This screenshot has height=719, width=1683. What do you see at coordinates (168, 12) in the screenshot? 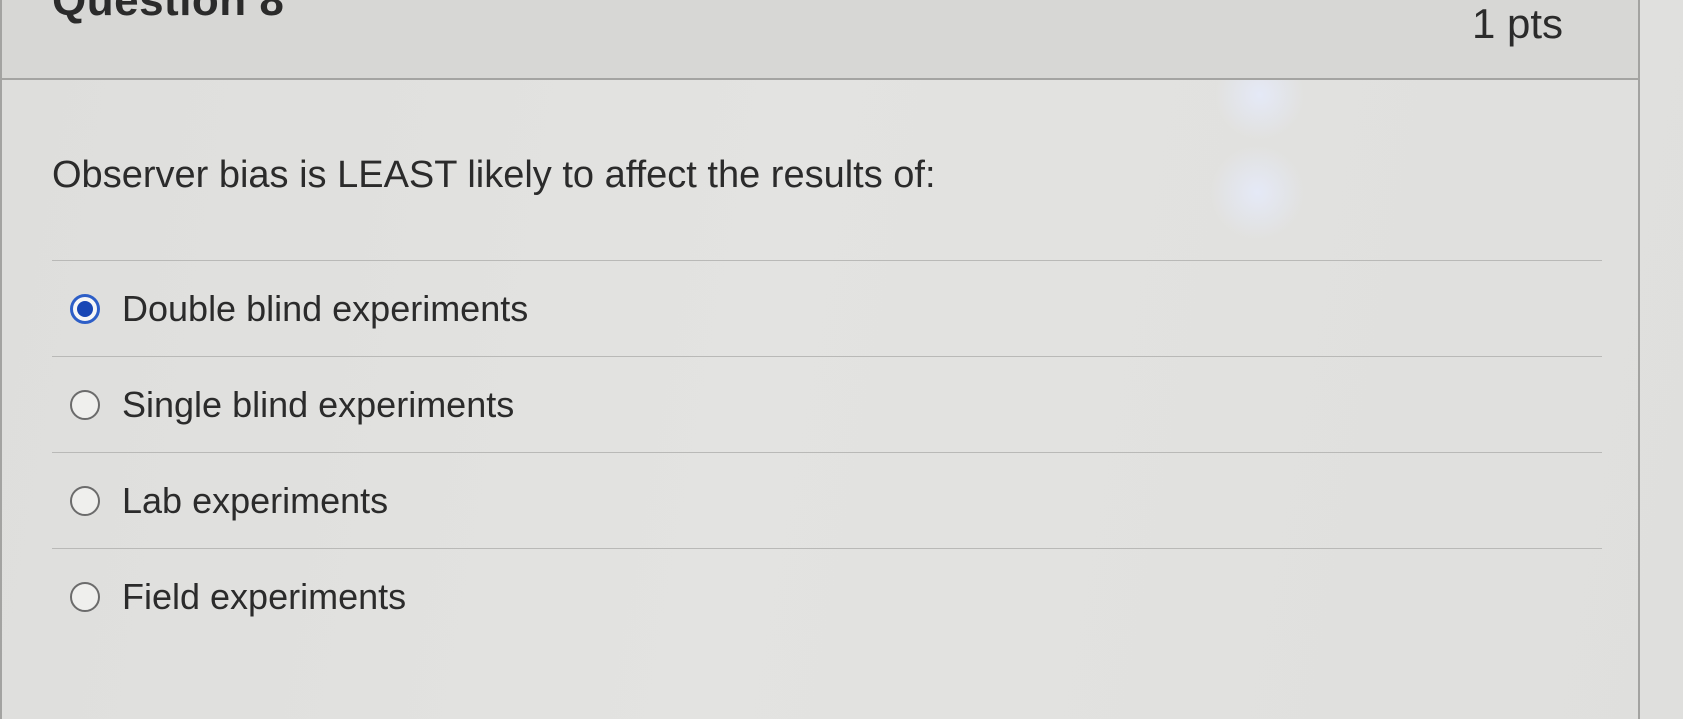
I see `question-title: Question 8` at bounding box center [168, 12].